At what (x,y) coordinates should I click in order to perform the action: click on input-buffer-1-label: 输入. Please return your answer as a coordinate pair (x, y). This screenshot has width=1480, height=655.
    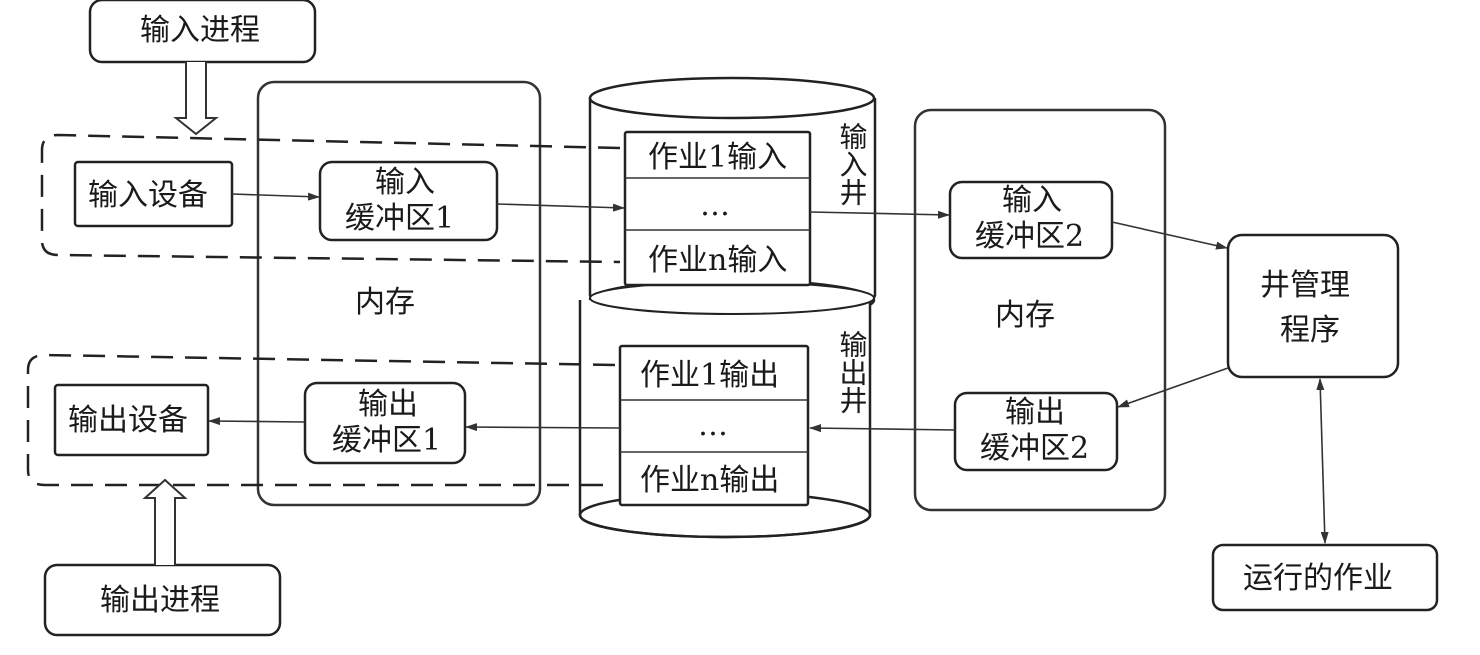
    Looking at the image, I should click on (405, 182).